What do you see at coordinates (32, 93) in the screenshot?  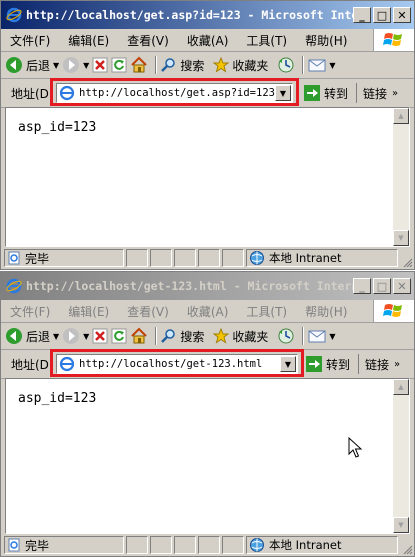 I see `address-label: 地址(D)` at bounding box center [32, 93].